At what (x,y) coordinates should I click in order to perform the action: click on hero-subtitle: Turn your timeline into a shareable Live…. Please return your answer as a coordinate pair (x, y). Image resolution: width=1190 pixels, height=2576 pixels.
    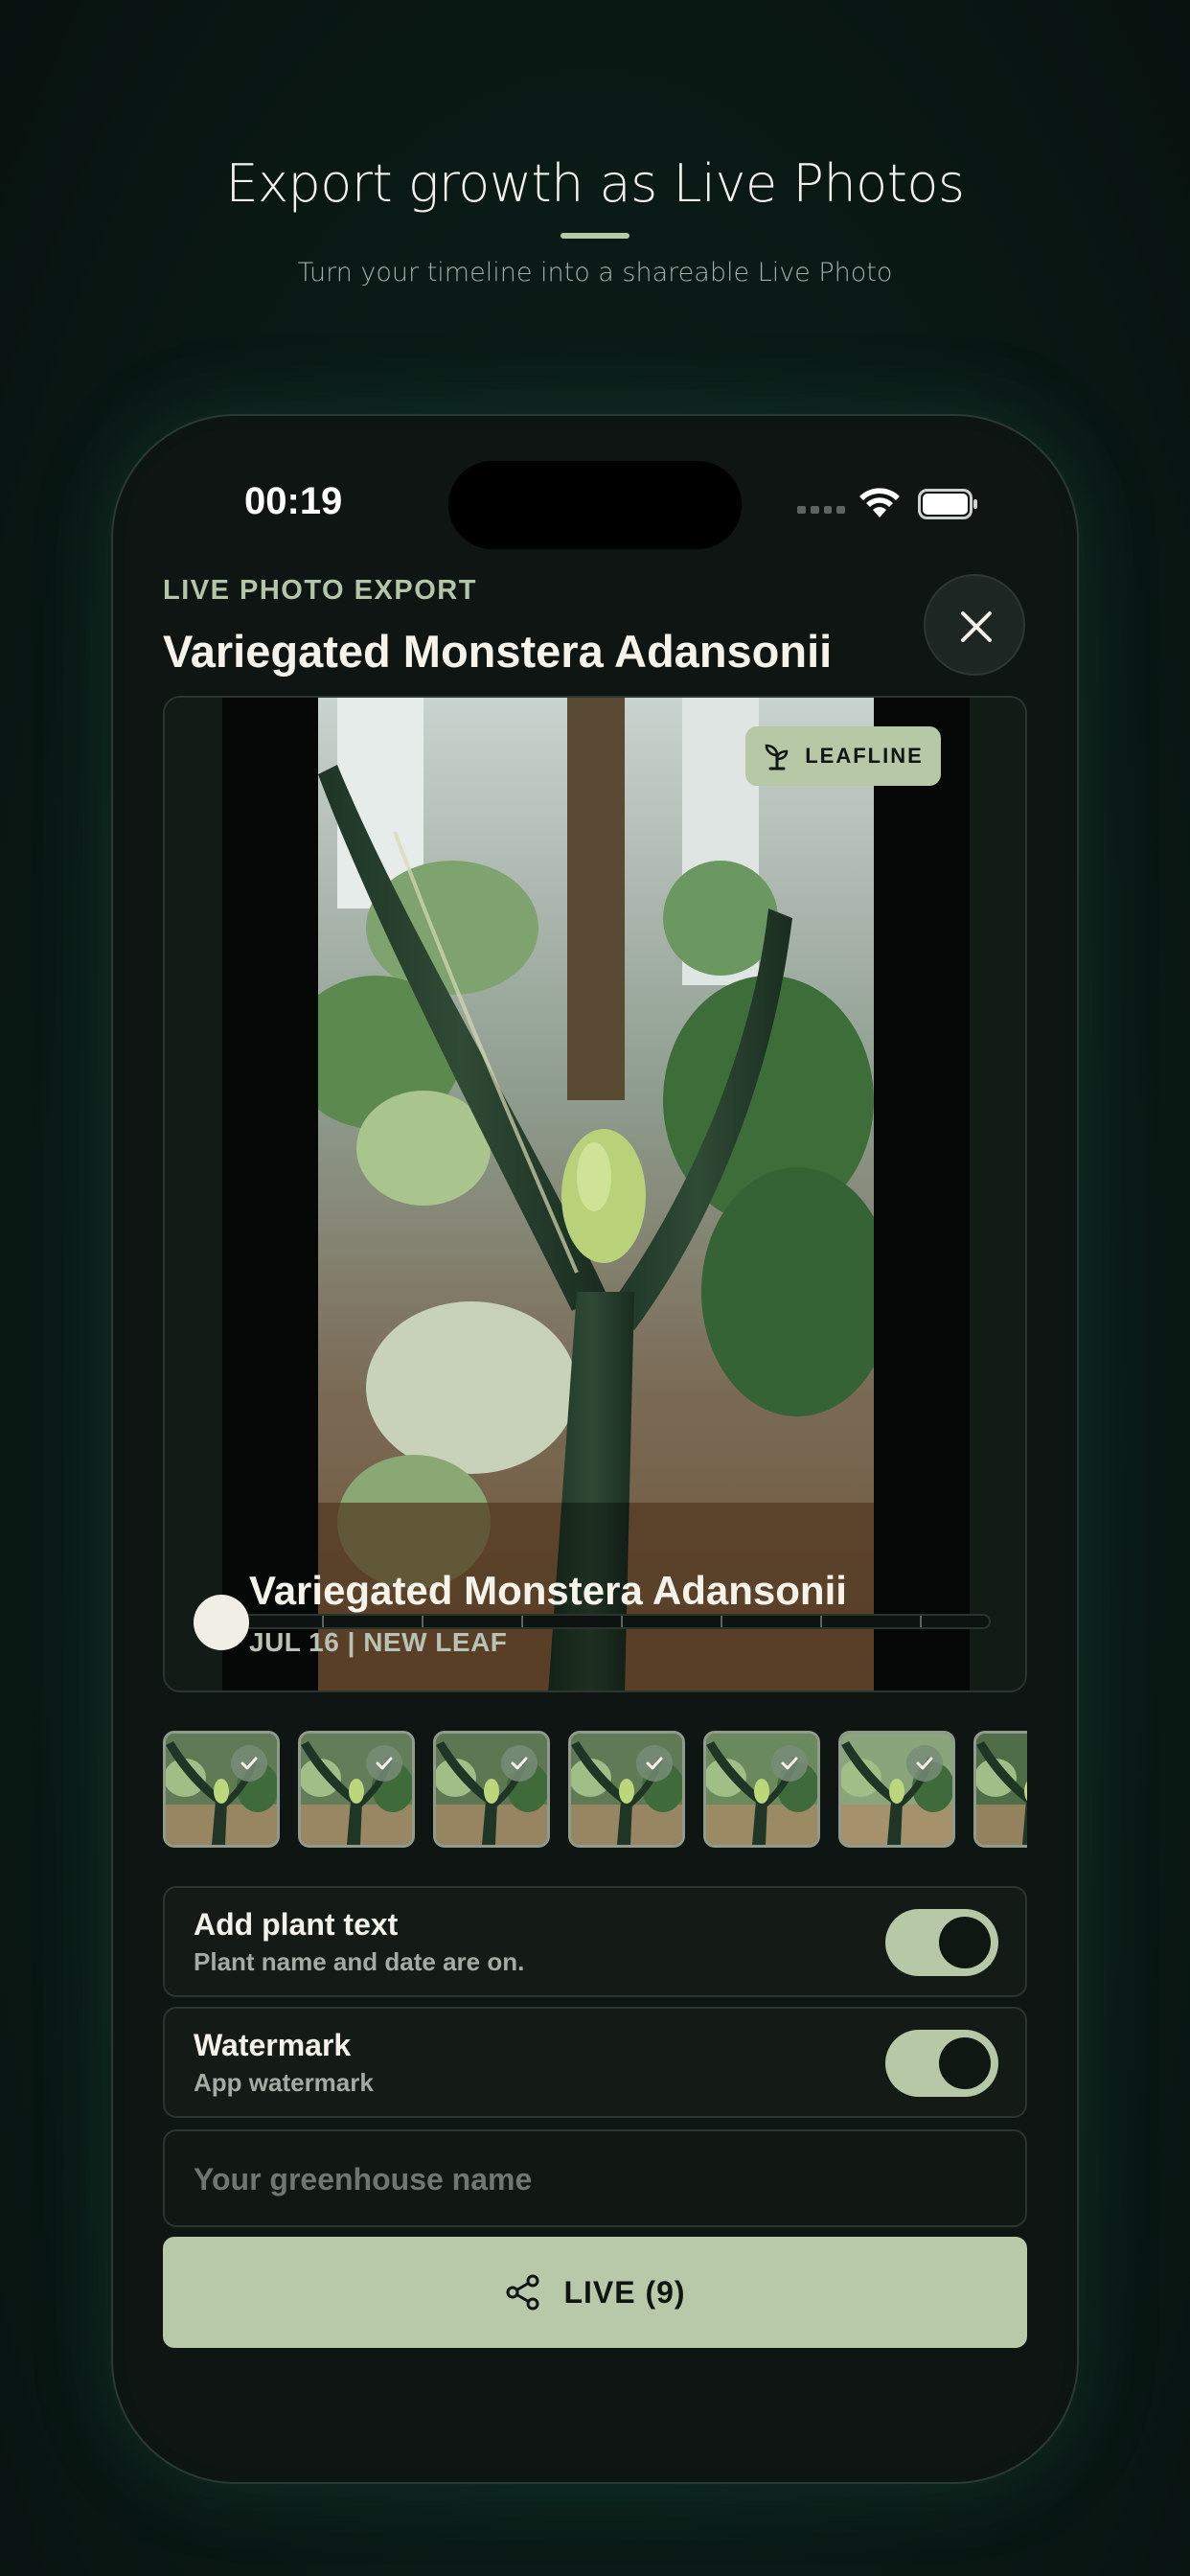
    Looking at the image, I should click on (595, 273).